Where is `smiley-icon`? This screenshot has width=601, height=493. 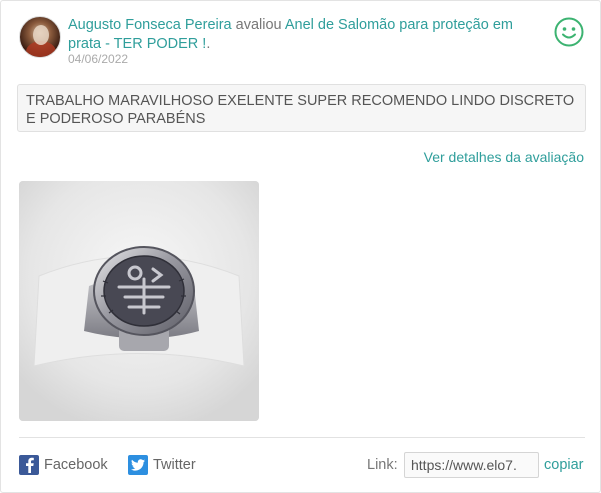
smiley-icon is located at coordinates (569, 32).